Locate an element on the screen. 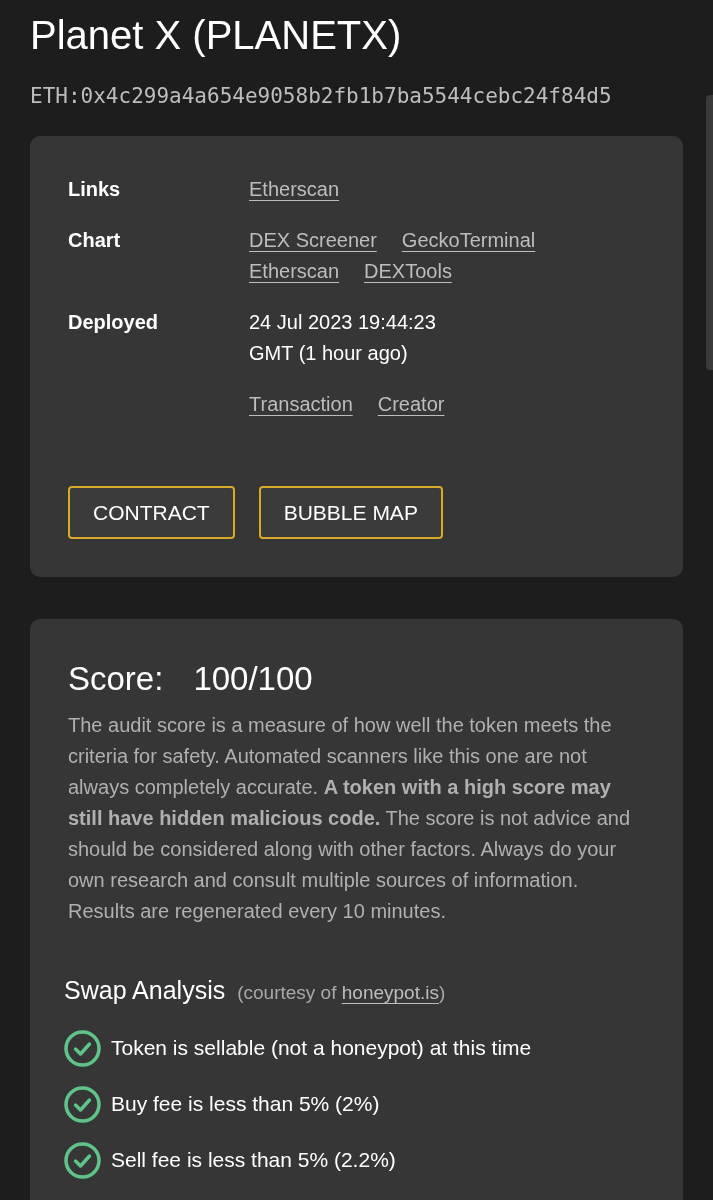 The image size is (713, 1200). check-result: Token is sellable (not a honeypot) at this time is located at coordinates (321, 1048).